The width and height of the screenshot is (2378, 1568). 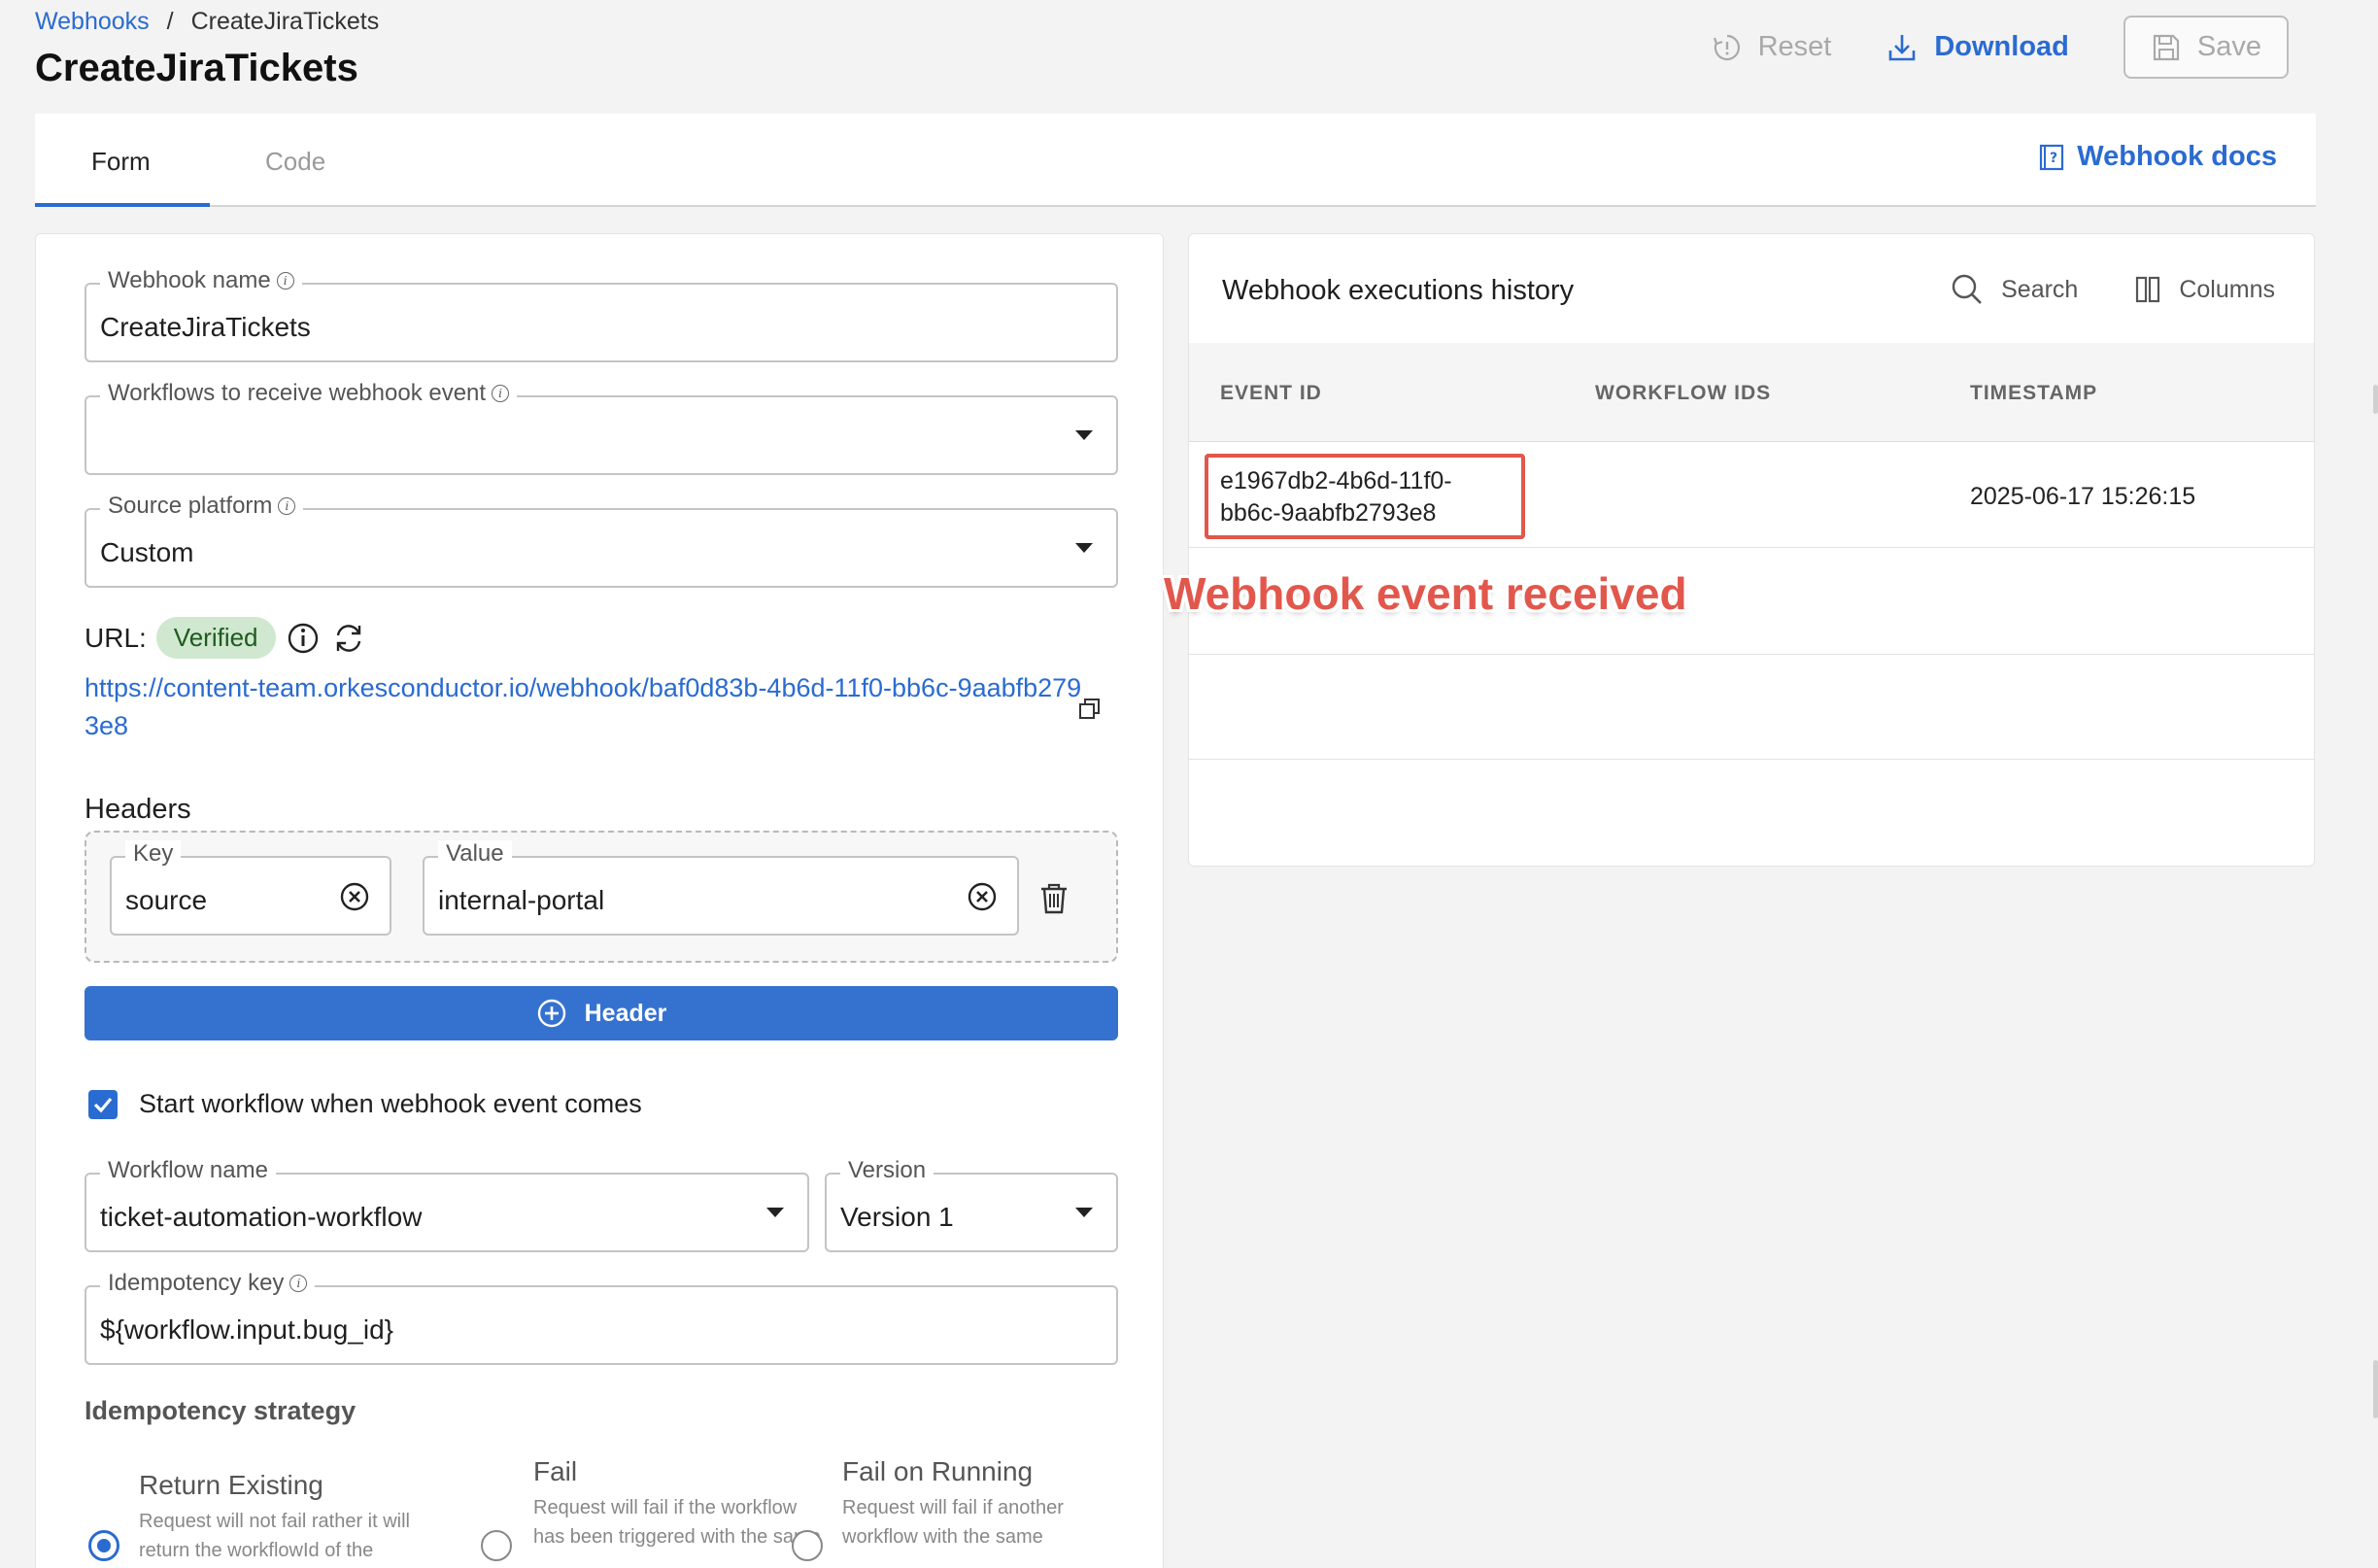 What do you see at coordinates (231, 1485) in the screenshot?
I see `strategy-option-title: Return Existing` at bounding box center [231, 1485].